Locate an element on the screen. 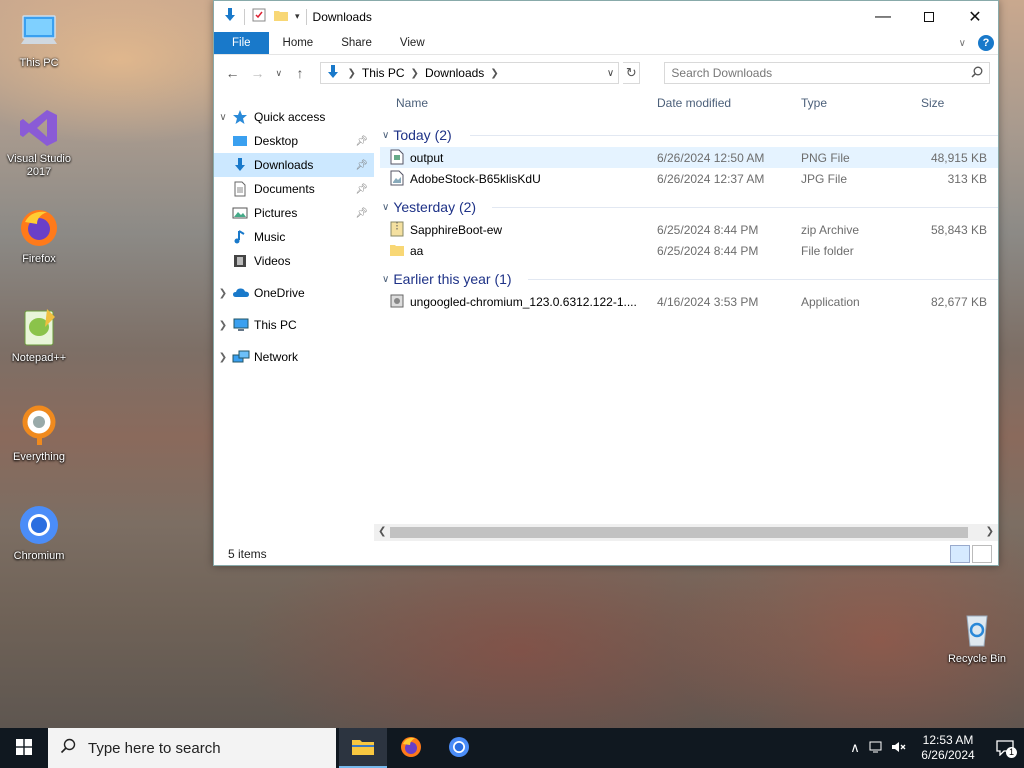  nav-label: Videos is located at coordinates (272, 261).